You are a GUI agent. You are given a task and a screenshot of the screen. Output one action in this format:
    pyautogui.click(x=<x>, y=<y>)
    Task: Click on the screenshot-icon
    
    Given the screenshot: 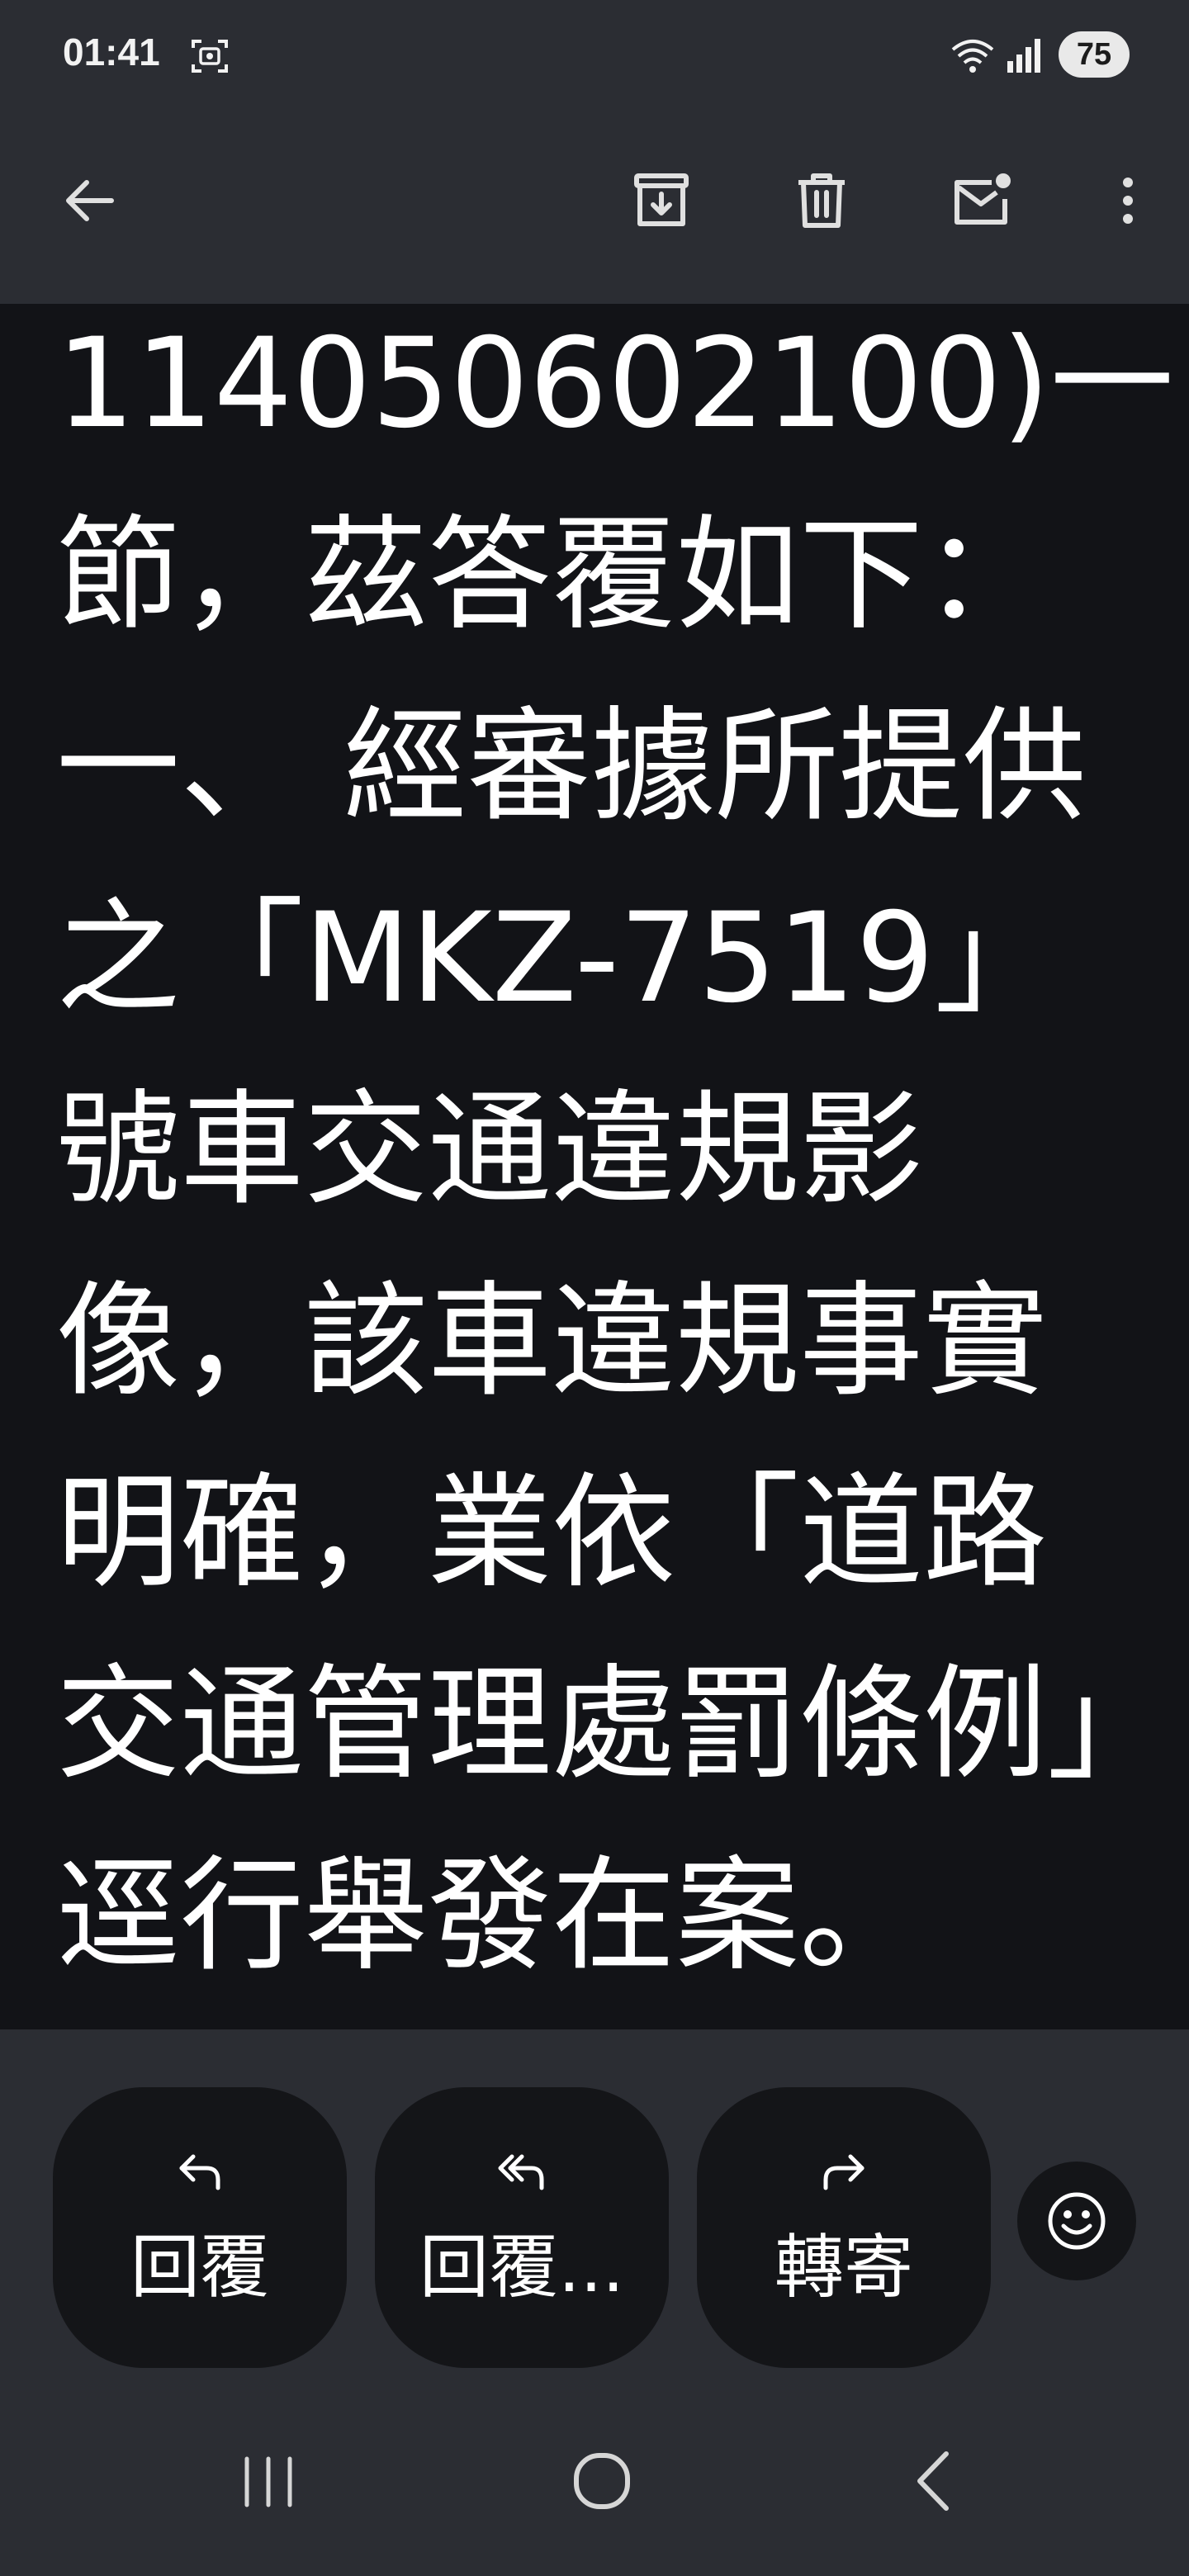 What is the action you would take?
    pyautogui.click(x=209, y=56)
    